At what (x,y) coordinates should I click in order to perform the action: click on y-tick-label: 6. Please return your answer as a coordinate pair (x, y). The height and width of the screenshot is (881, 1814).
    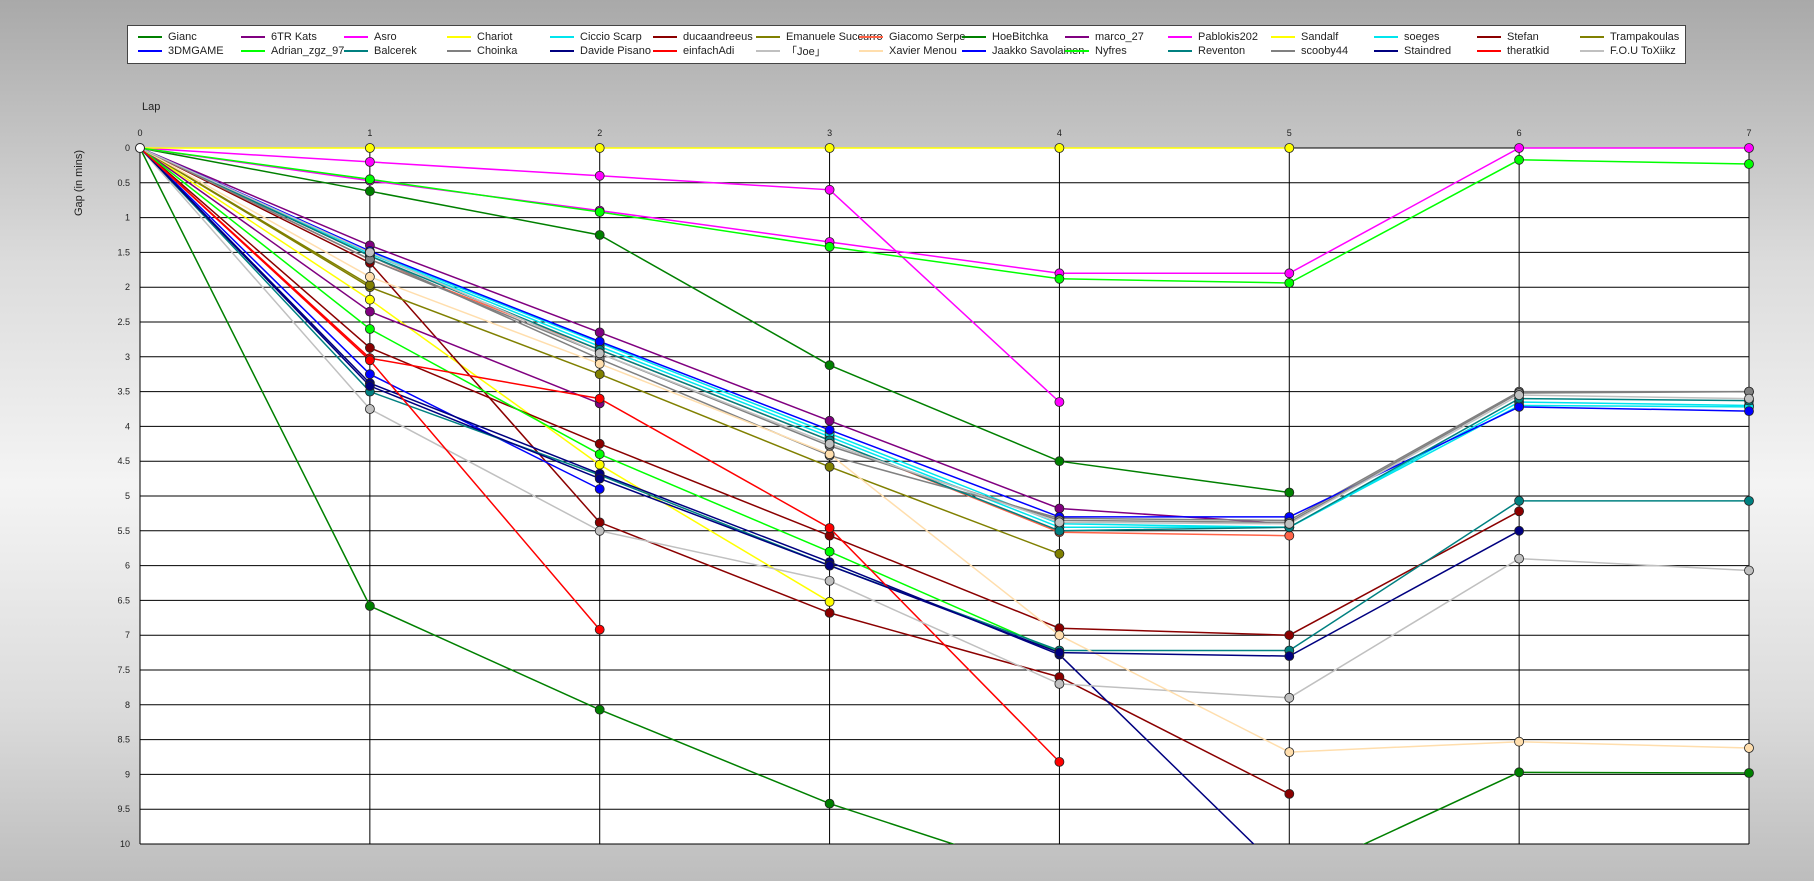
    Looking at the image, I should click on (127, 566).